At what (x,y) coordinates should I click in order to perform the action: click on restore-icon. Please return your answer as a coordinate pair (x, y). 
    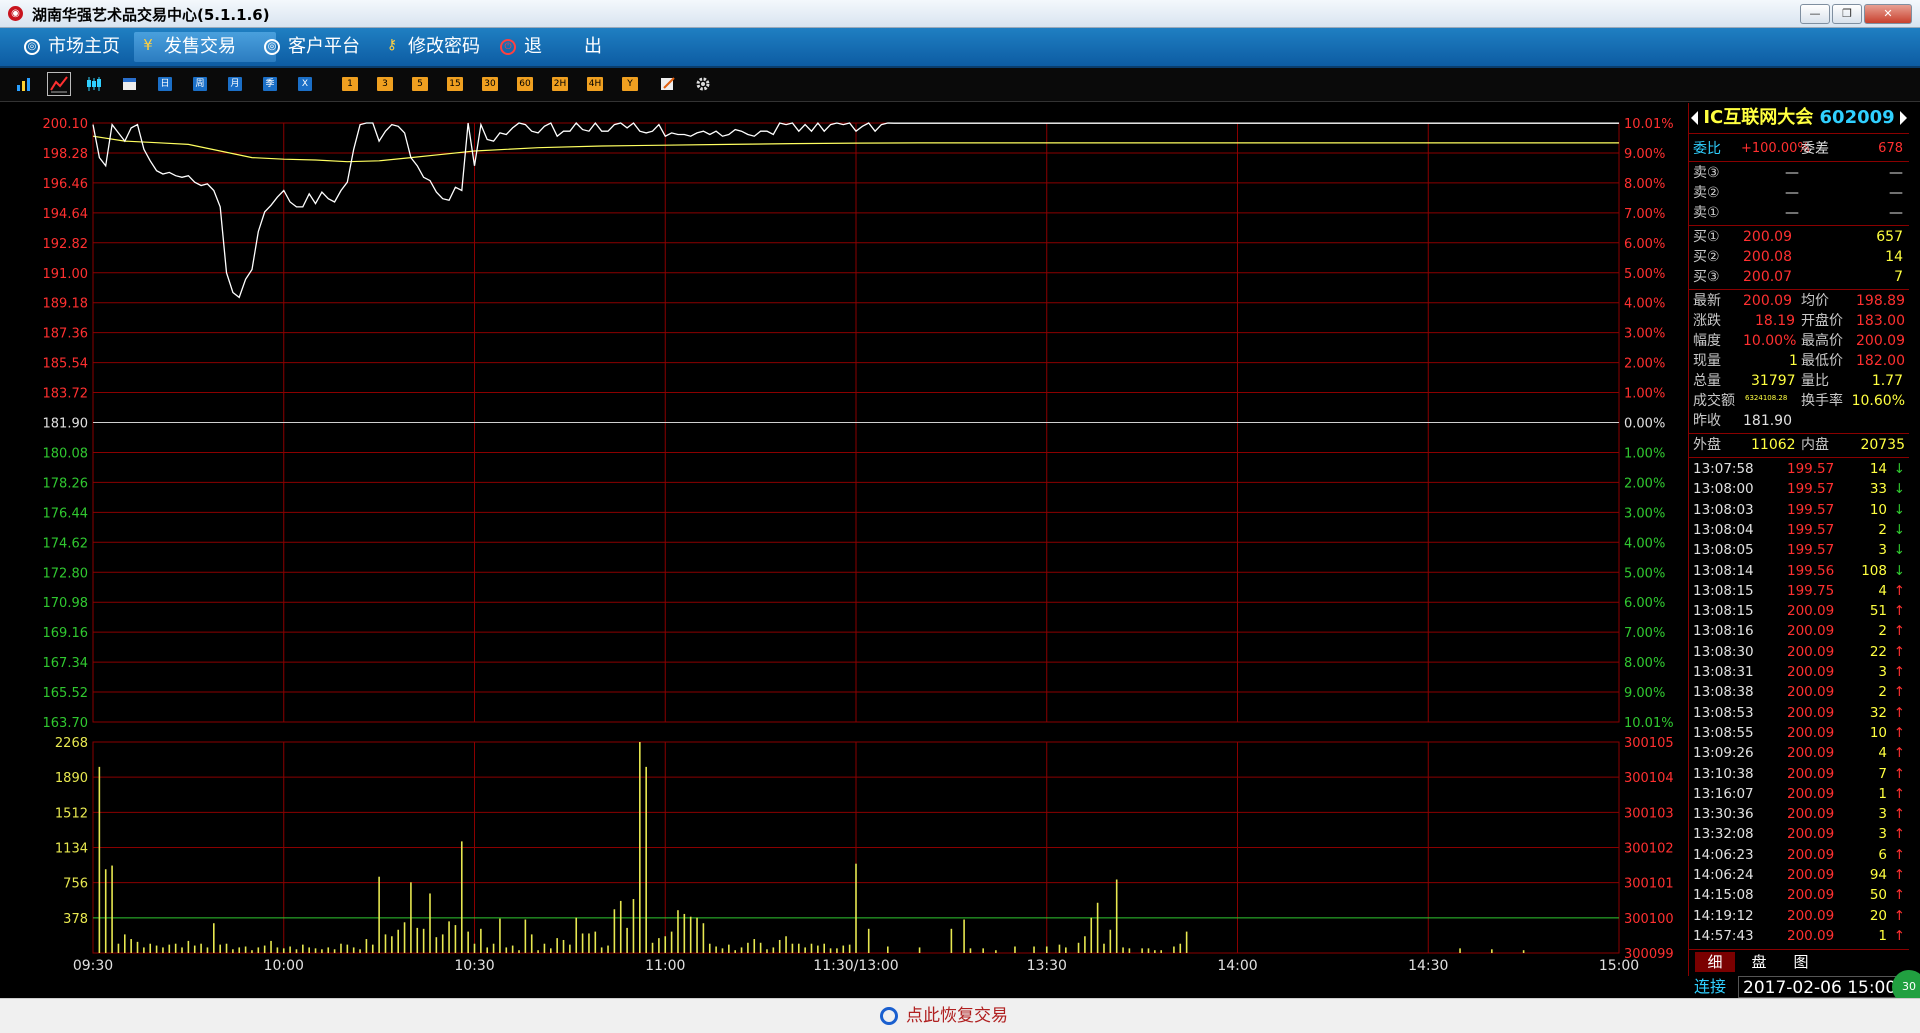
    Looking at the image, I should click on (889, 1016).